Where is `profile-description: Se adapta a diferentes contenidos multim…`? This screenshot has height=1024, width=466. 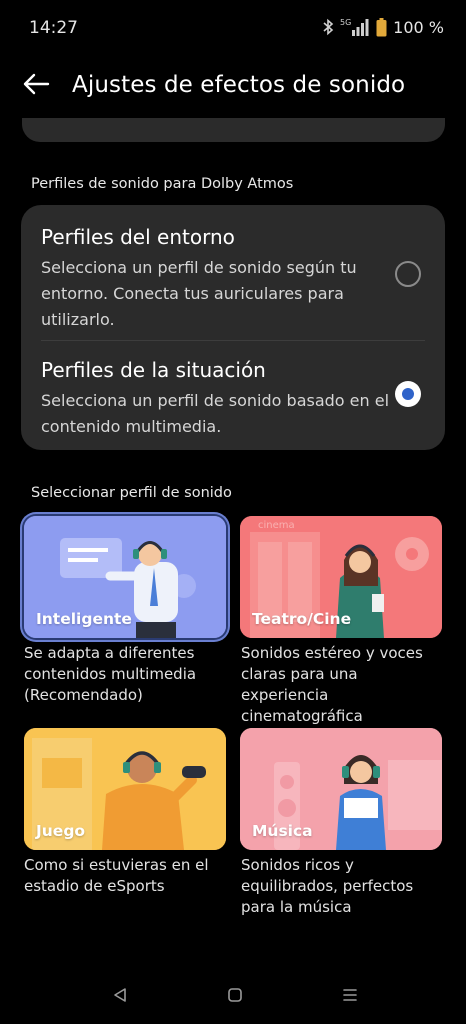
profile-description: Se adapta a diferentes contenidos multim… is located at coordinates (110, 674).